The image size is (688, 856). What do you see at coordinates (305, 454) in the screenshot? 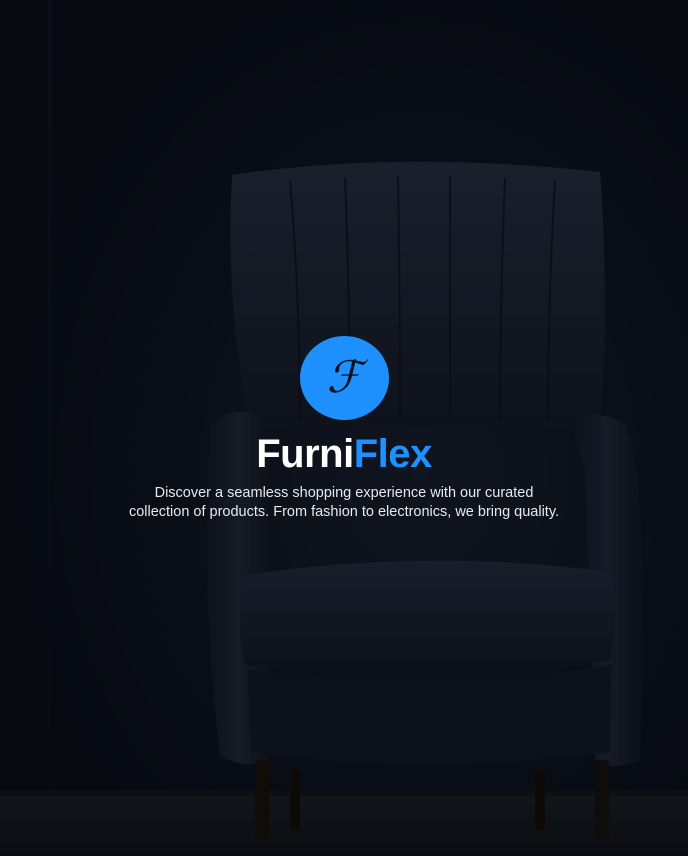
I see `brand-name-part1: Furni` at bounding box center [305, 454].